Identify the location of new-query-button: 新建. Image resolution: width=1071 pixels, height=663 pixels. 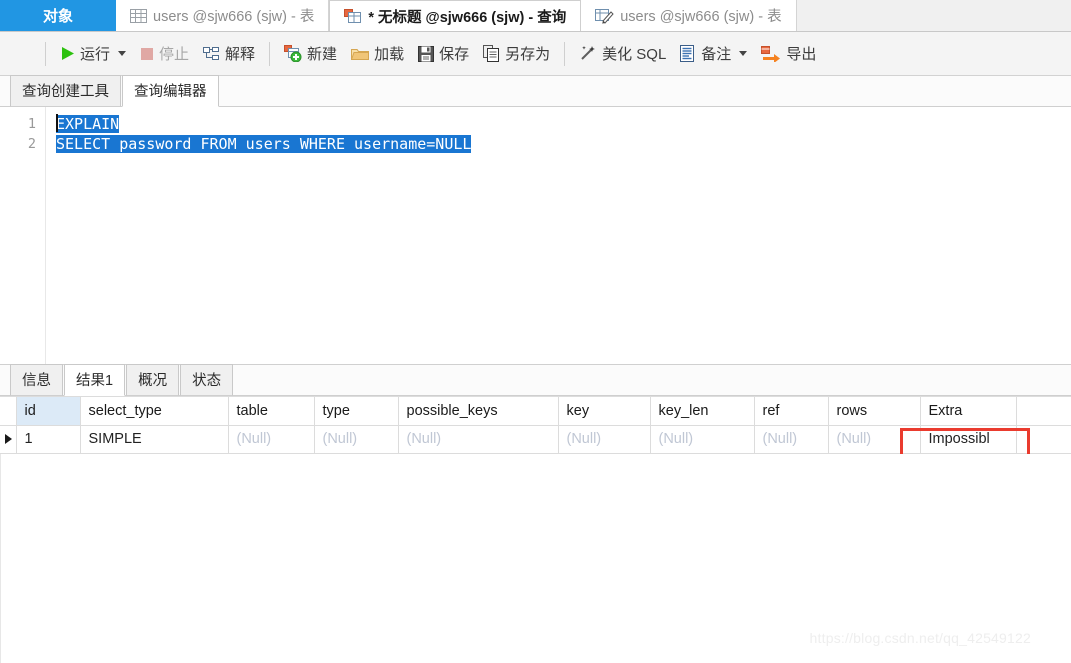
(310, 54).